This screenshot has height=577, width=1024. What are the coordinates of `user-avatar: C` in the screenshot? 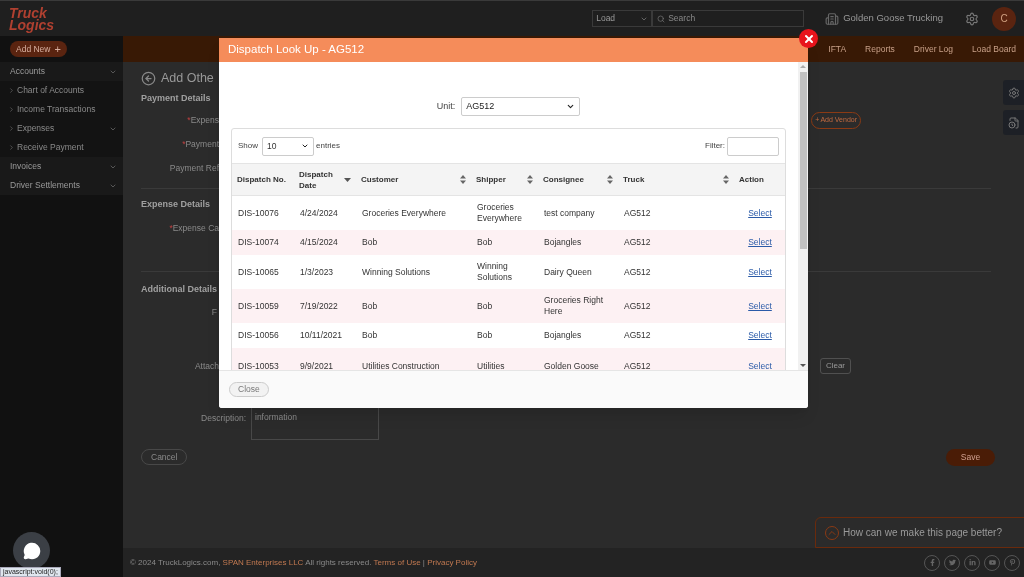 It's located at (1004, 18).